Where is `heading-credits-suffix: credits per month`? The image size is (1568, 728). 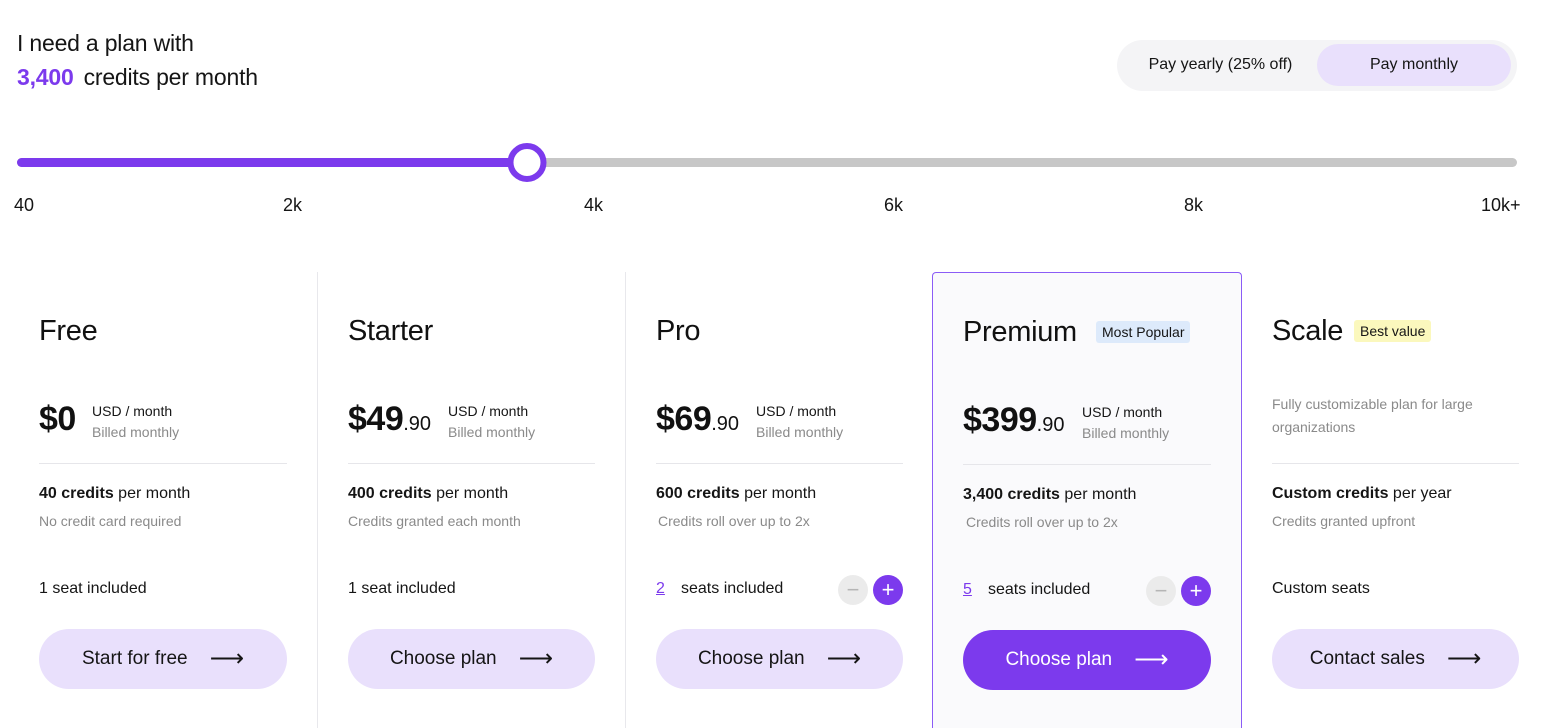
heading-credits-suffix: credits per month is located at coordinates (170, 77).